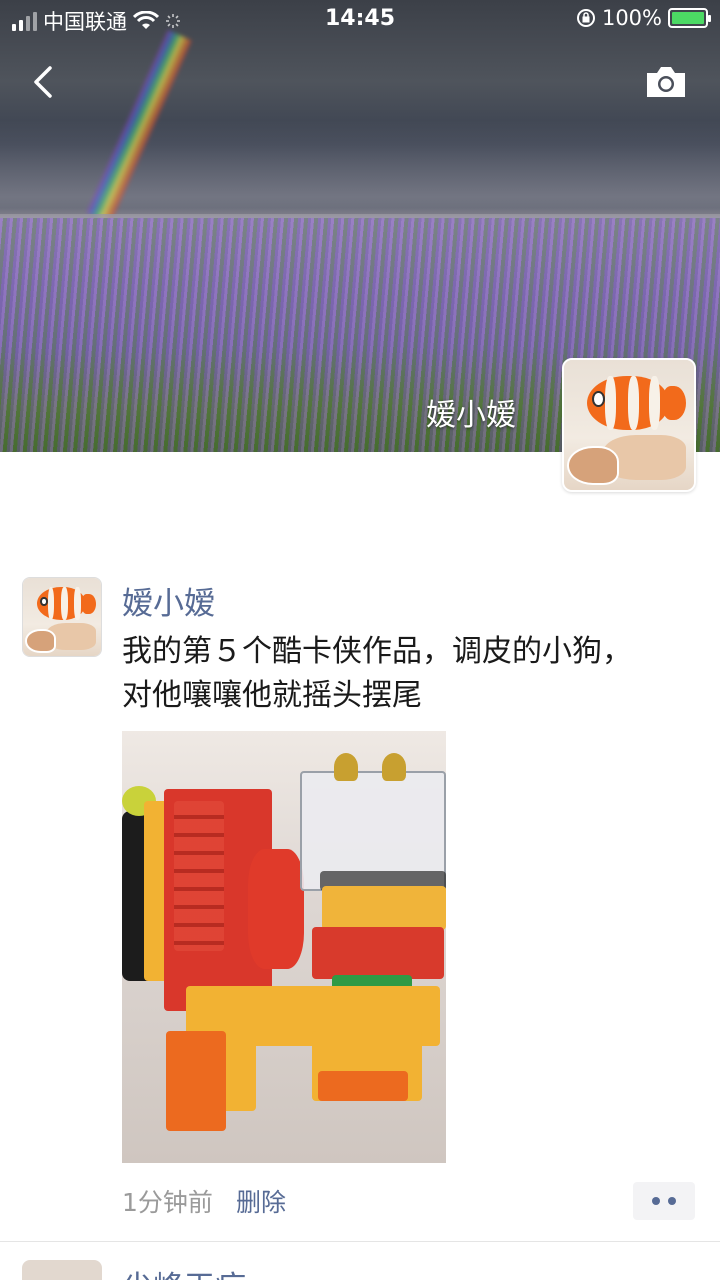 Image resolution: width=720 pixels, height=1280 pixels. I want to click on post-time: 1分钟前, so click(167, 1202).